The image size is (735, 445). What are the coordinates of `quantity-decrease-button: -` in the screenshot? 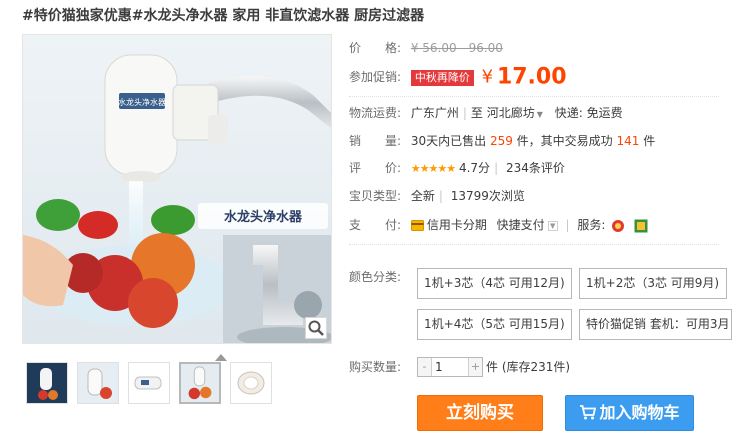 It's located at (425, 367).